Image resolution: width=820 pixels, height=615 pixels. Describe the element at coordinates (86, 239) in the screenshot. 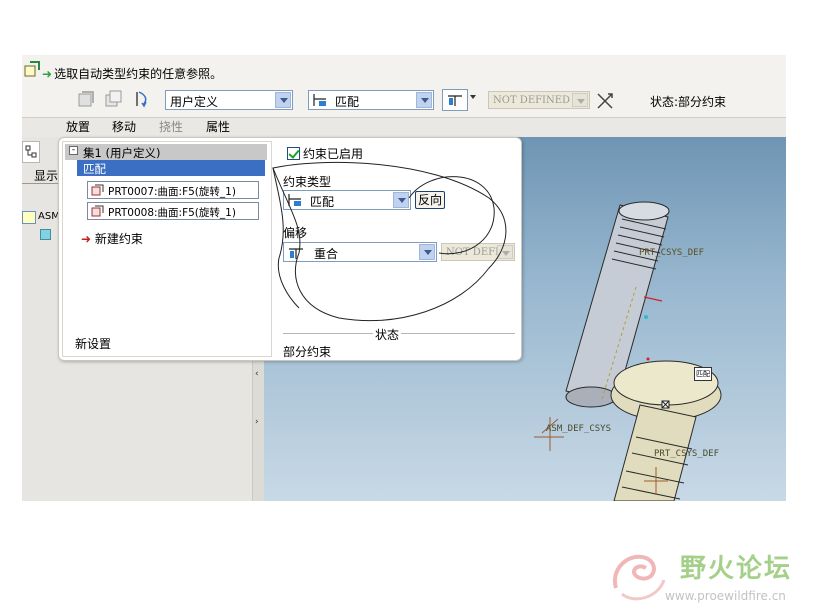

I see `arrow-right-icon: ➜` at that location.